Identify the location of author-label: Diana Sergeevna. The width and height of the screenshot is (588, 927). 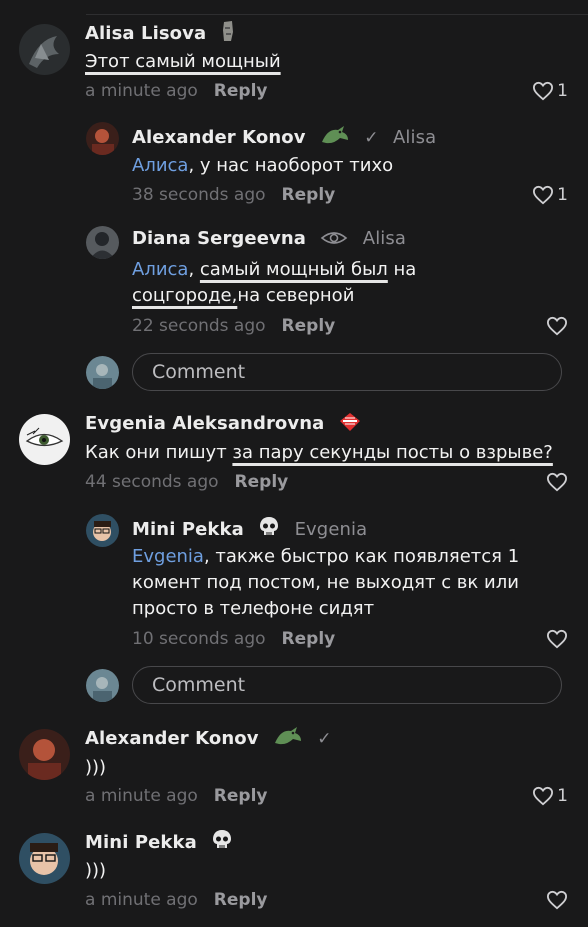
(219, 238).